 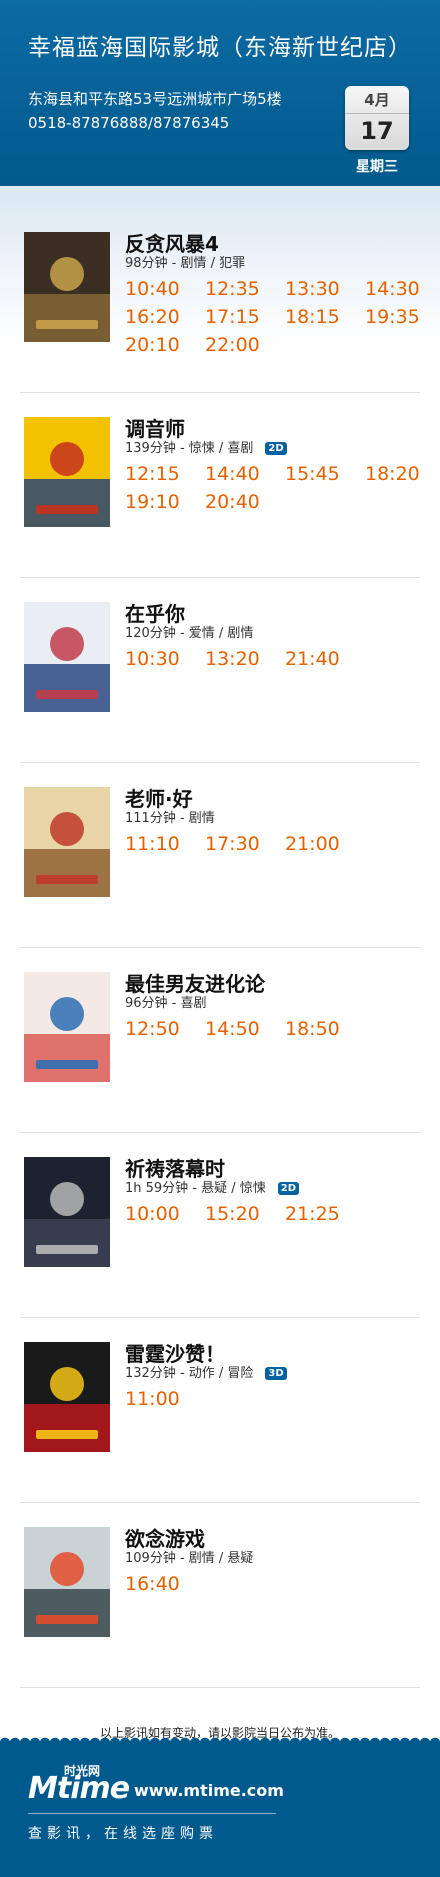 I want to click on movie-meta-text: 96分钟 - 喜剧, so click(x=166, y=1003).